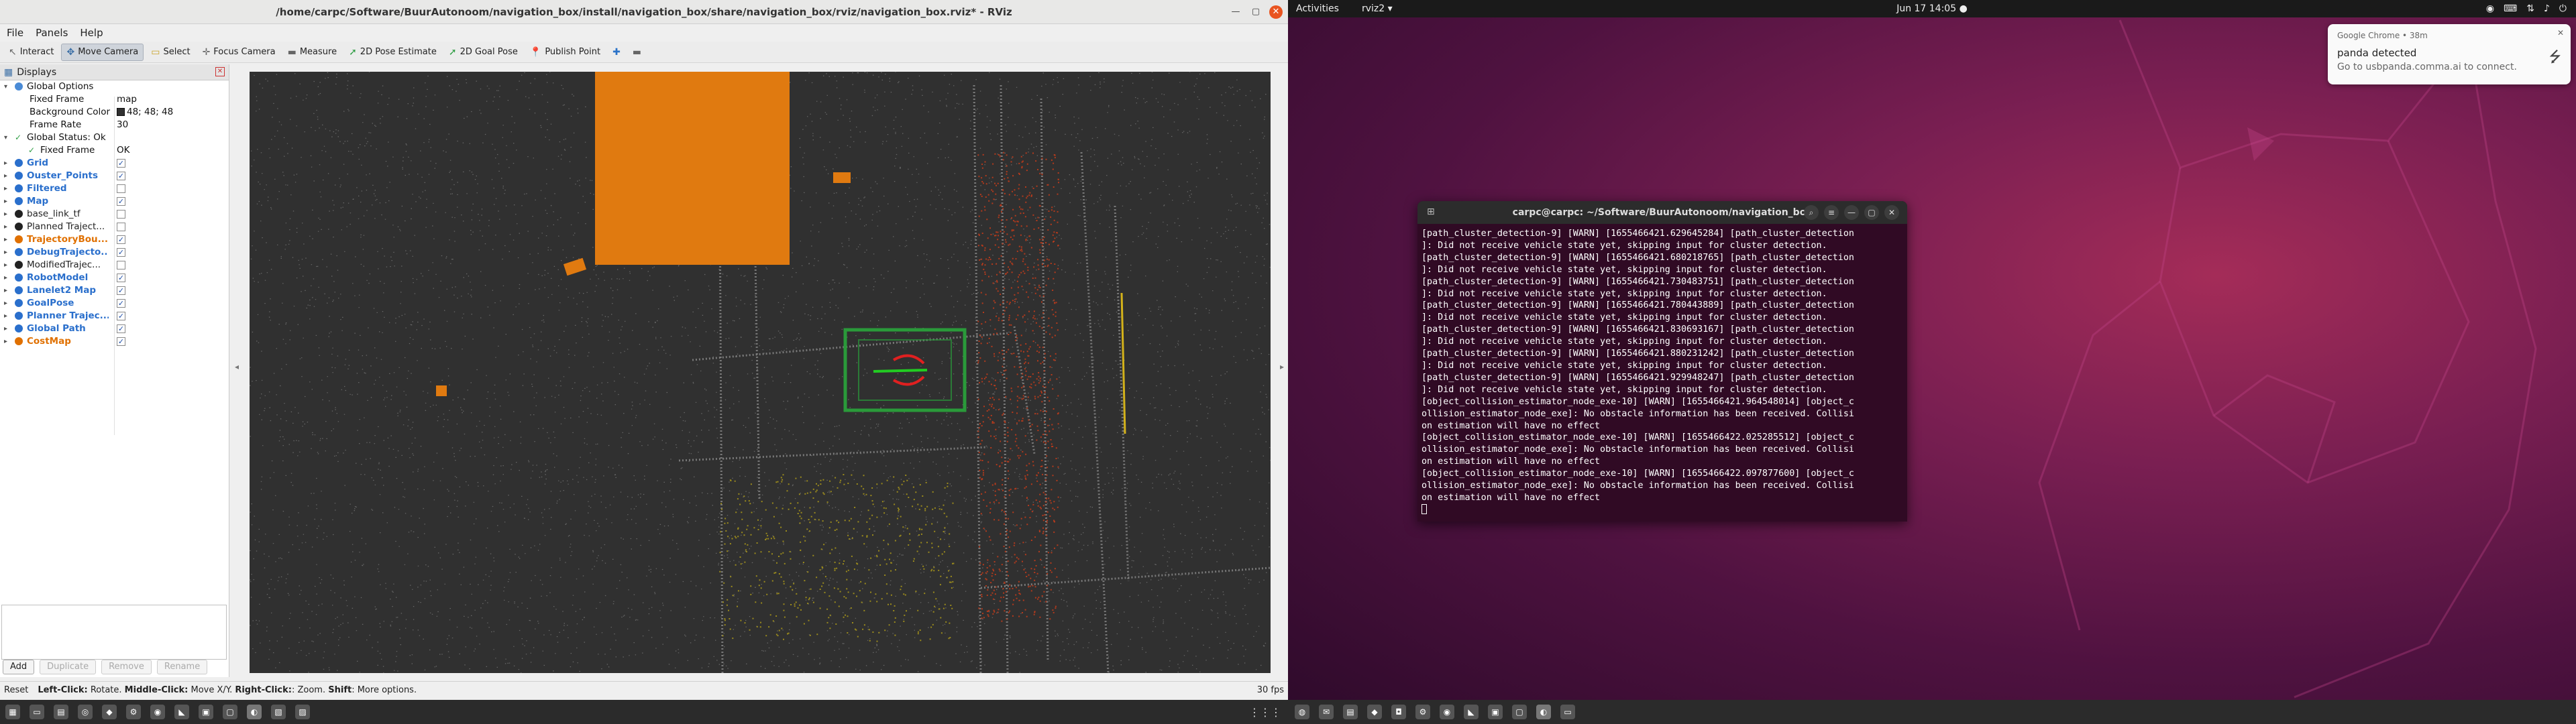 This screenshot has width=2576, height=724. Describe the element at coordinates (1495, 712) in the screenshot. I see `app-icon: ▣` at that location.